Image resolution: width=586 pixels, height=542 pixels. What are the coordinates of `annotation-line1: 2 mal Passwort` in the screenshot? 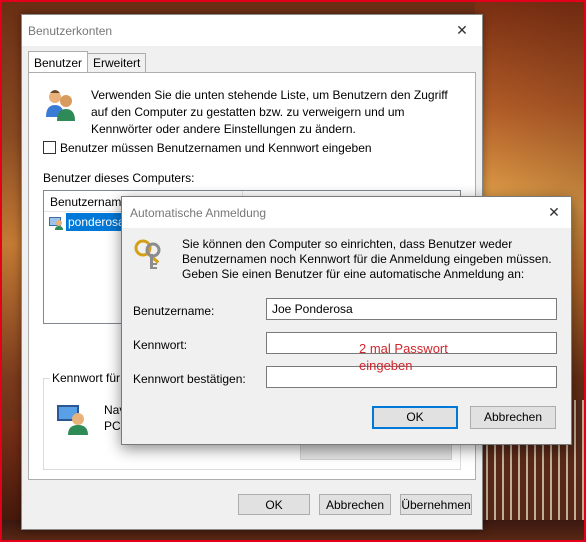 It's located at (403, 348).